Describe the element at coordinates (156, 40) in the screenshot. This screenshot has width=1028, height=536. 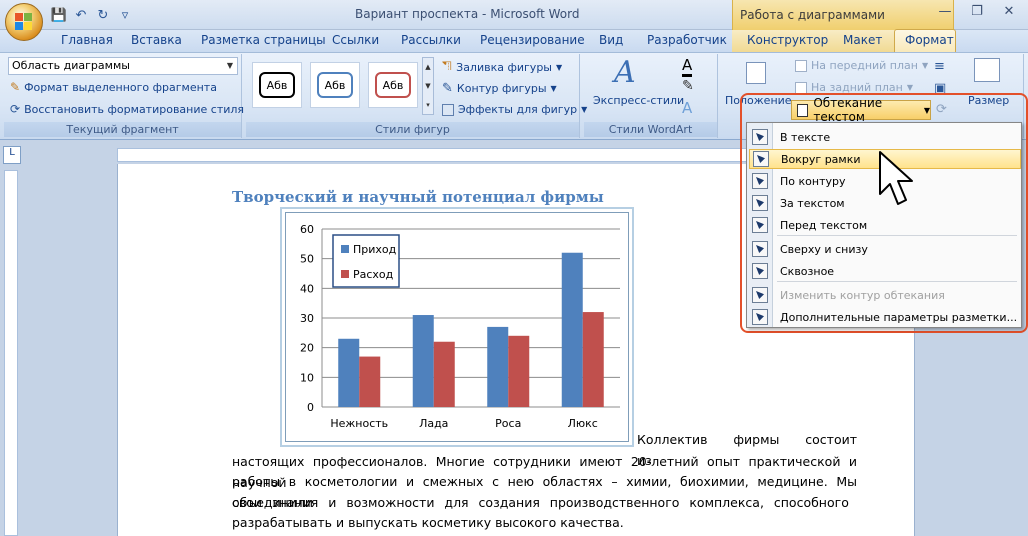
I see `tab-insert: Вставка` at that location.